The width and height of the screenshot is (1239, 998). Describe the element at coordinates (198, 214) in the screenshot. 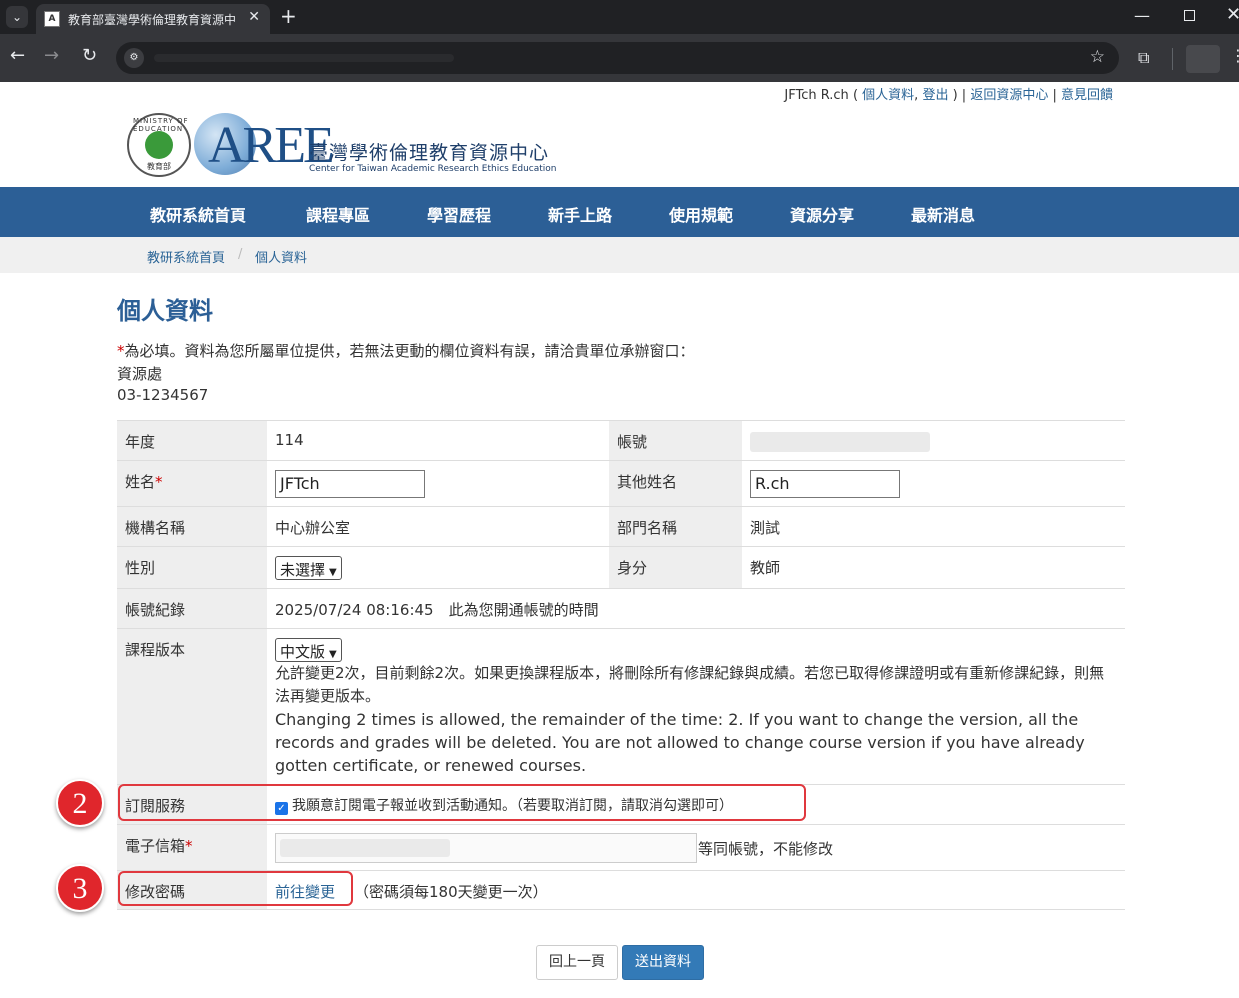

I see `nav-item-home: 教研系統首頁` at that location.